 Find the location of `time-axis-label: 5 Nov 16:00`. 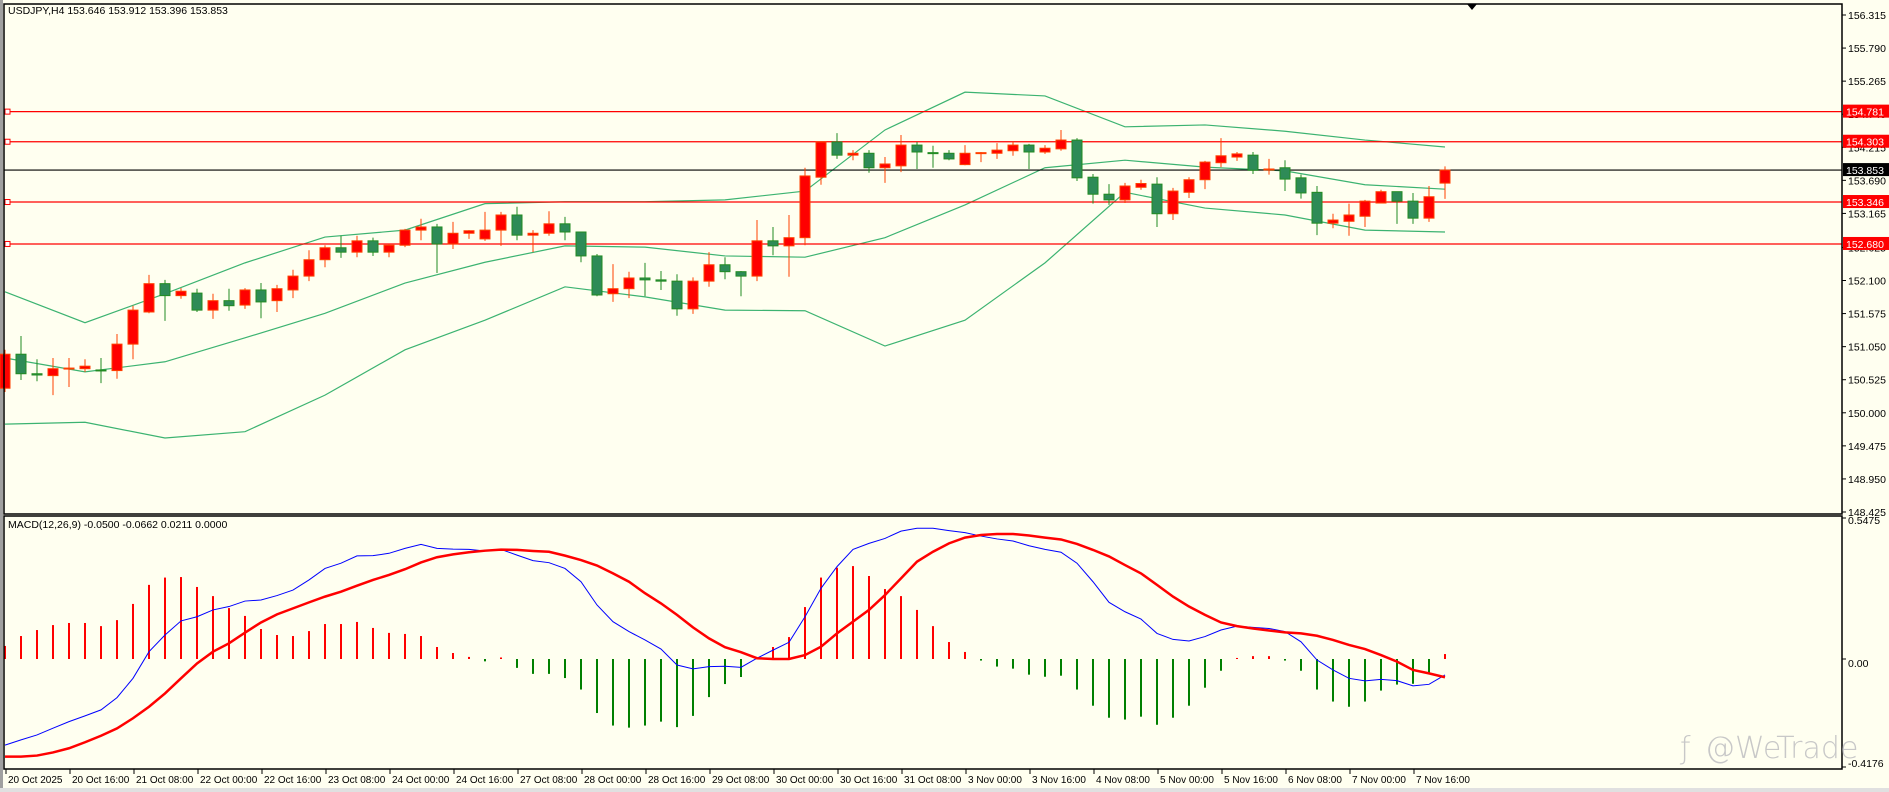

time-axis-label: 5 Nov 16:00 is located at coordinates (1251, 780).